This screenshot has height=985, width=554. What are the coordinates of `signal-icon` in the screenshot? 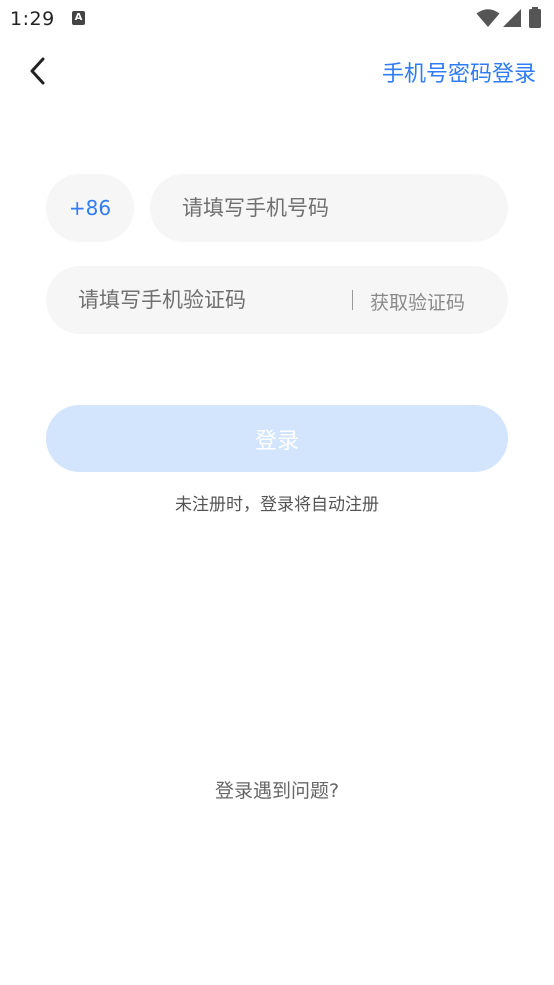 It's located at (512, 18).